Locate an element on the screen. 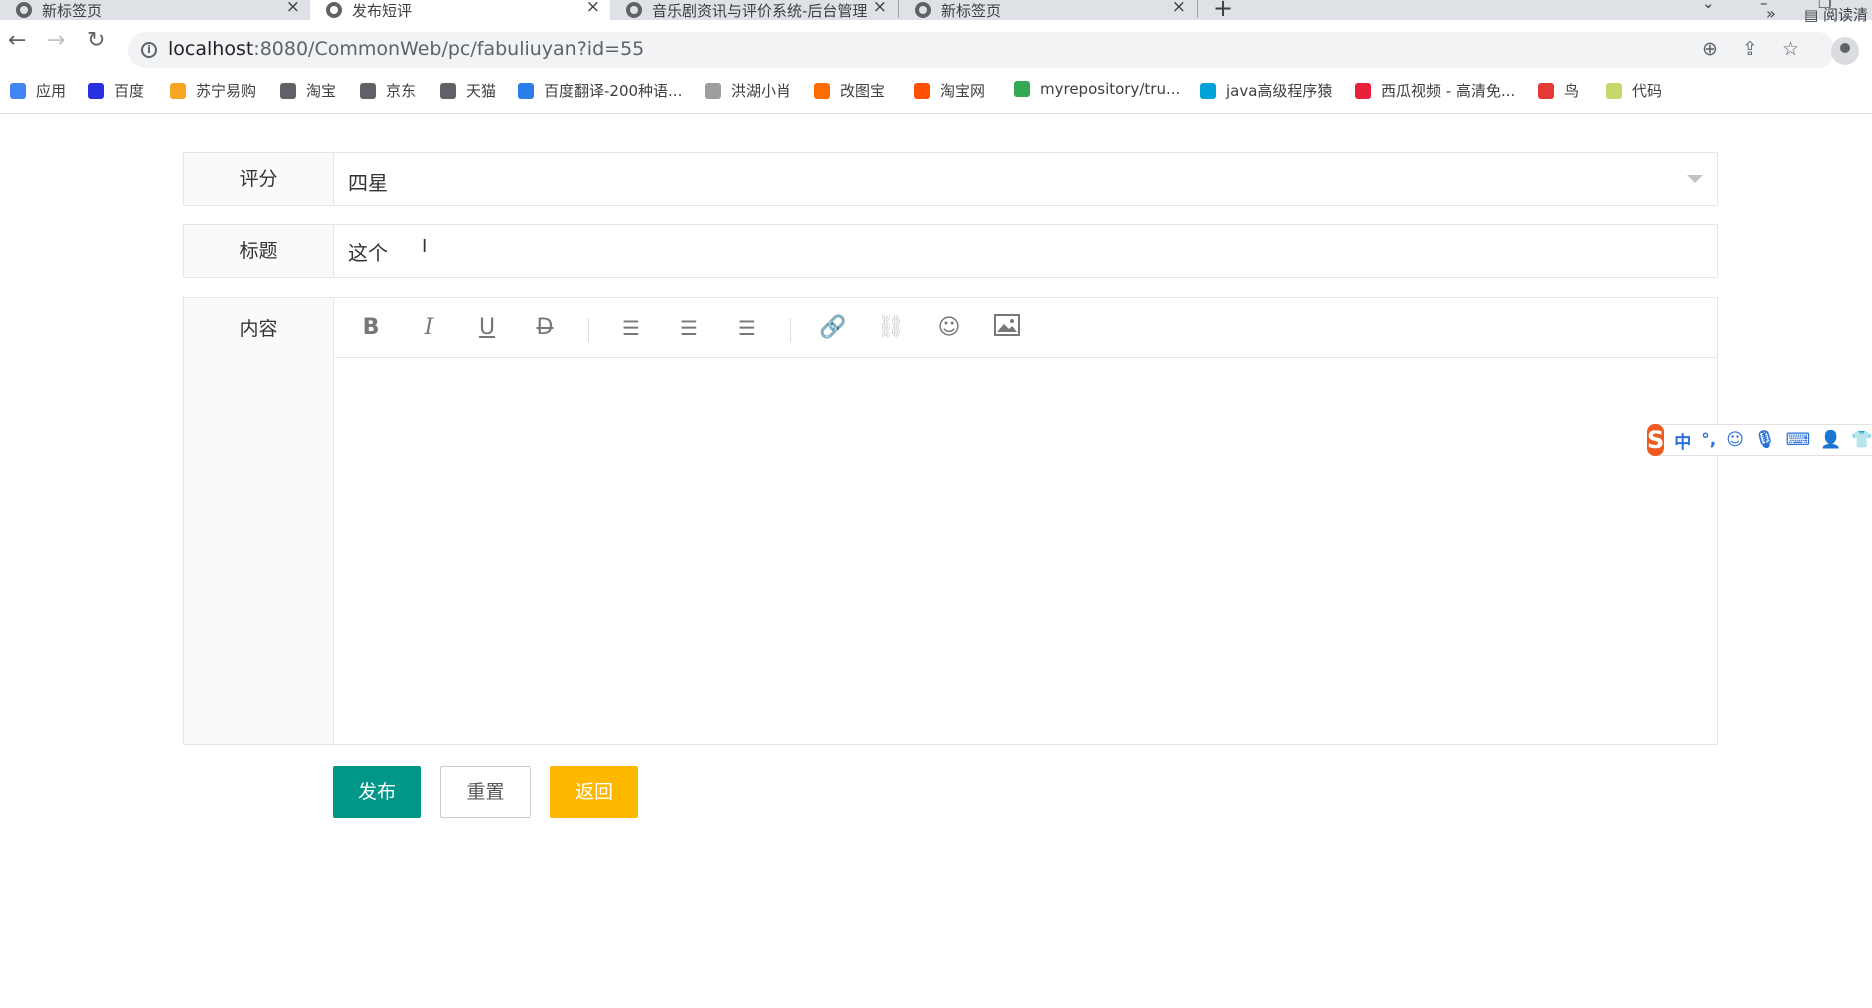 The height and width of the screenshot is (1008, 1872). tab-separator is located at coordinates (1197, 9).